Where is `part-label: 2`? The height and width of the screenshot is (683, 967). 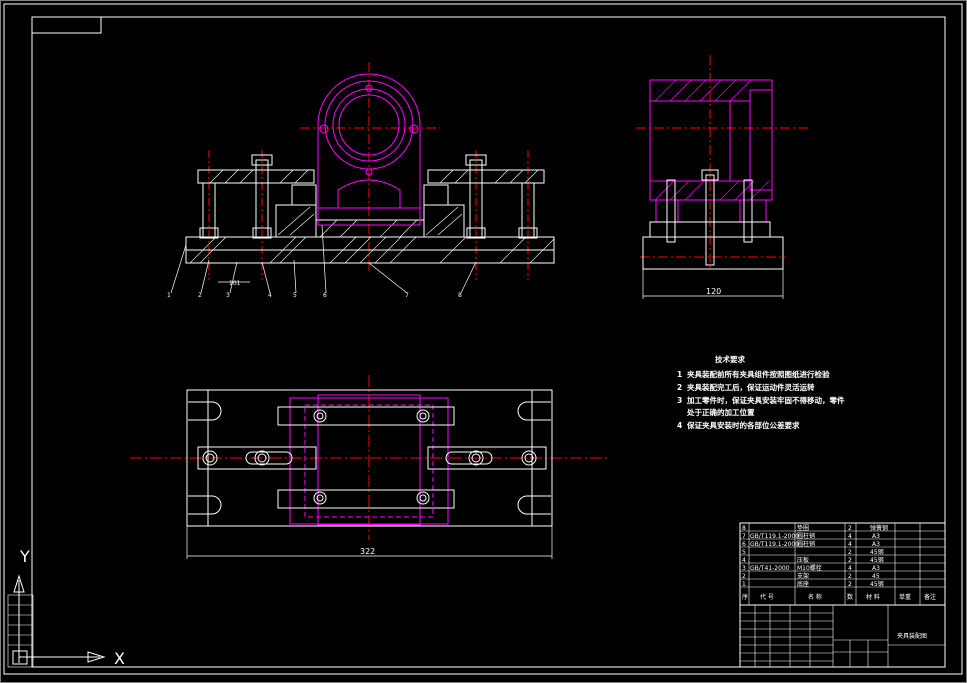 part-label: 2 is located at coordinates (200, 295).